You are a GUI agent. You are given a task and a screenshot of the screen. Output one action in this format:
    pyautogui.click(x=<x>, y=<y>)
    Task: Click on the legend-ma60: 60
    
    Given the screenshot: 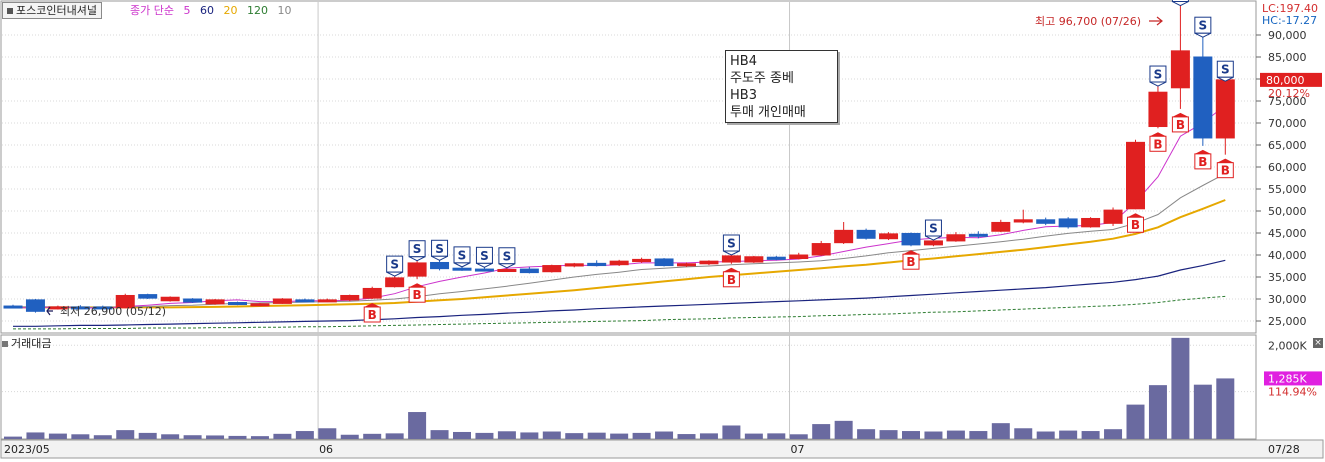 What is the action you would take?
    pyautogui.click(x=207, y=10)
    